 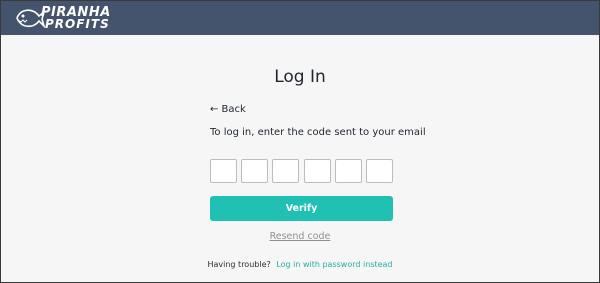 What do you see at coordinates (300, 77) in the screenshot?
I see `page-title: Log In` at bounding box center [300, 77].